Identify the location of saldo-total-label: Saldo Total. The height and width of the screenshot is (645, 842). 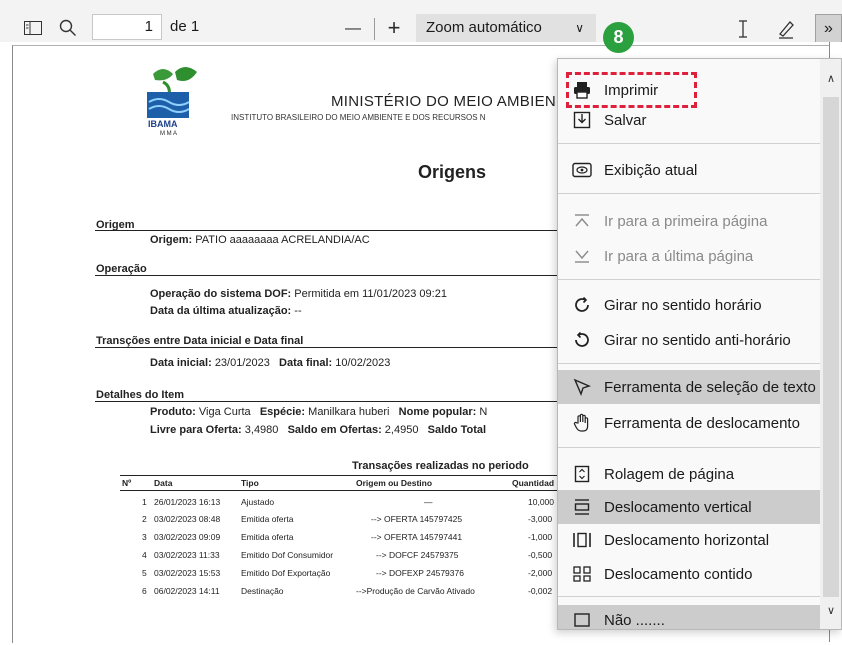
(457, 430).